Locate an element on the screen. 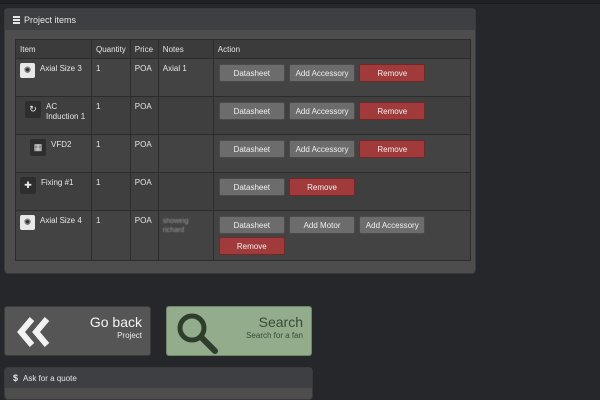 The height and width of the screenshot is (400, 600). fixing-icon: ✚ is located at coordinates (28, 185).